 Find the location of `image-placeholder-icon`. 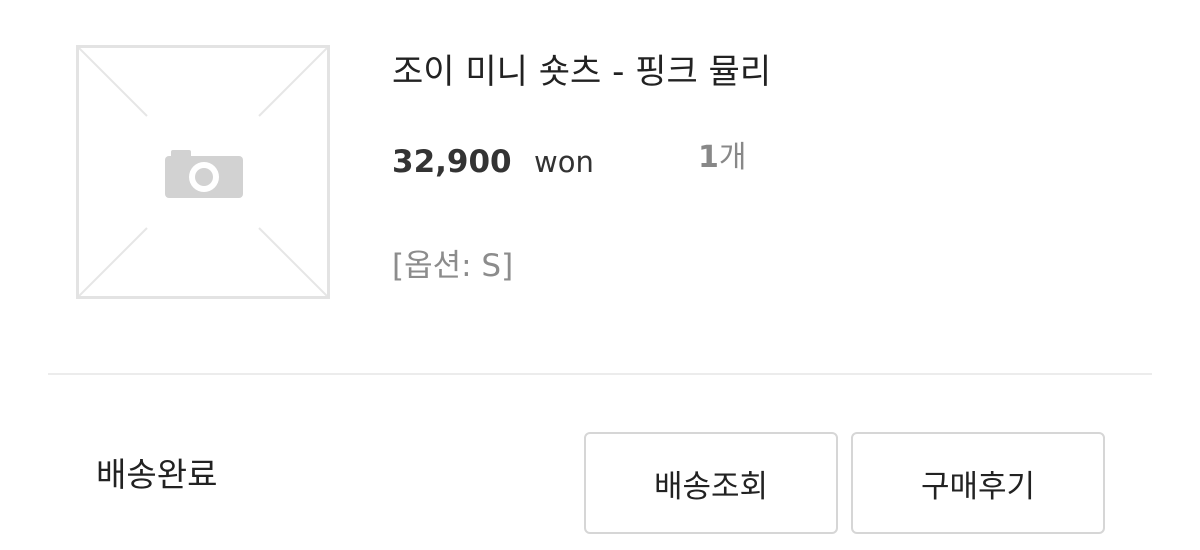

image-placeholder-icon is located at coordinates (203, 172).